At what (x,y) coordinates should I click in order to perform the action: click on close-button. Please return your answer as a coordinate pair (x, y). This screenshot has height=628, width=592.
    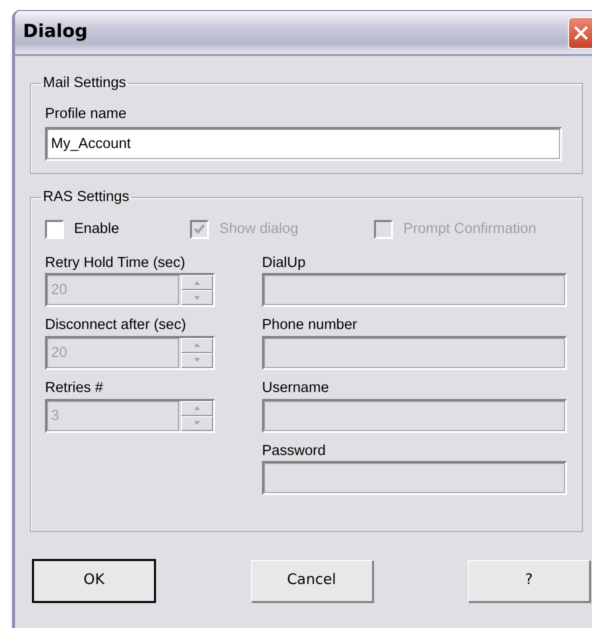
    Looking at the image, I should click on (580, 32).